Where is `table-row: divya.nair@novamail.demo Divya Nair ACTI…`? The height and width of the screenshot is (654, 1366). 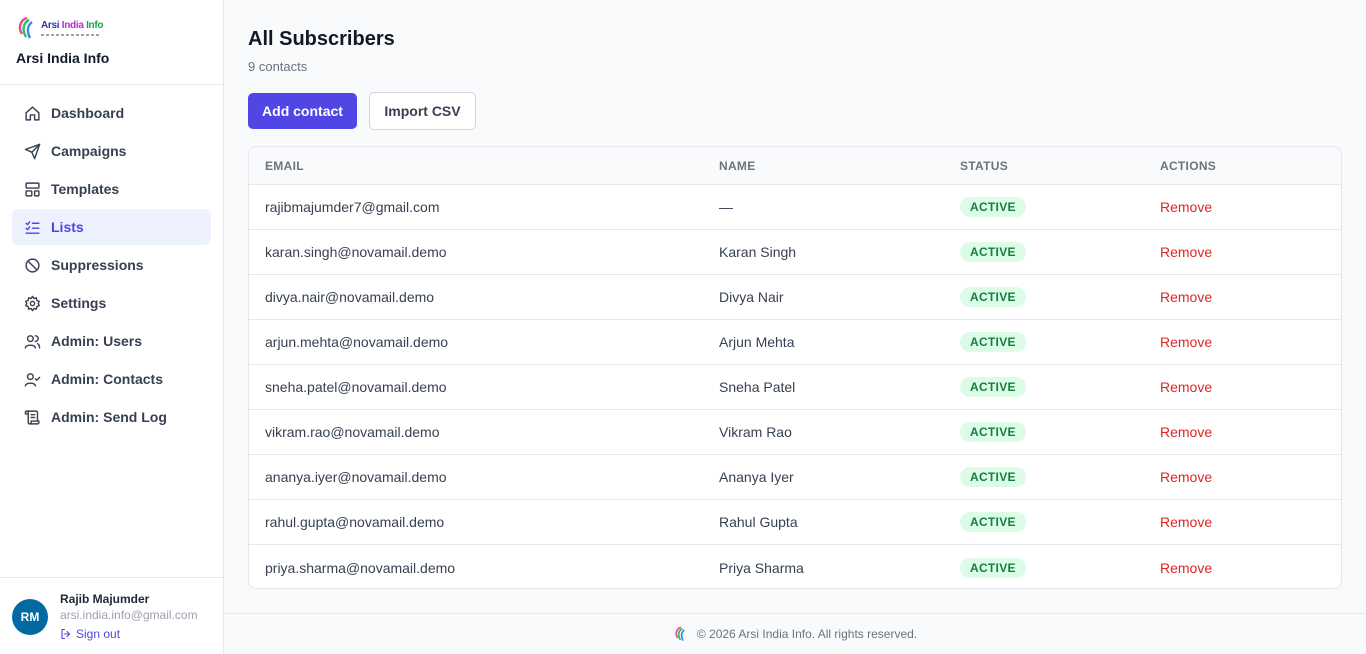 table-row: divya.nair@novamail.demo Divya Nair ACTI… is located at coordinates (795, 297).